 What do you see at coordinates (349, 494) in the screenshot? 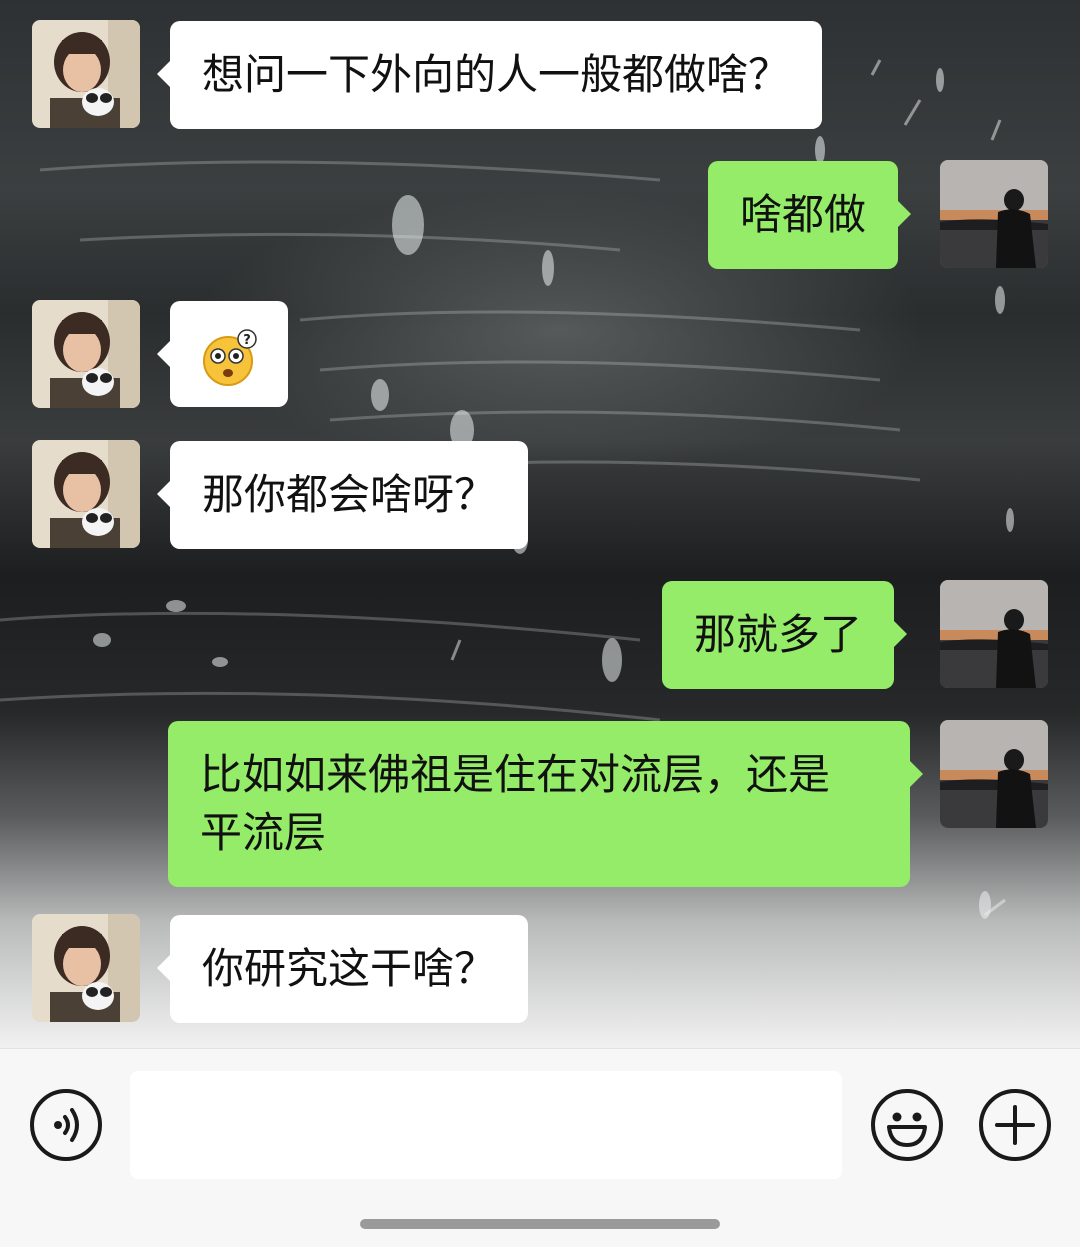
I see `message-text: 那你都会啥呀？` at bounding box center [349, 494].